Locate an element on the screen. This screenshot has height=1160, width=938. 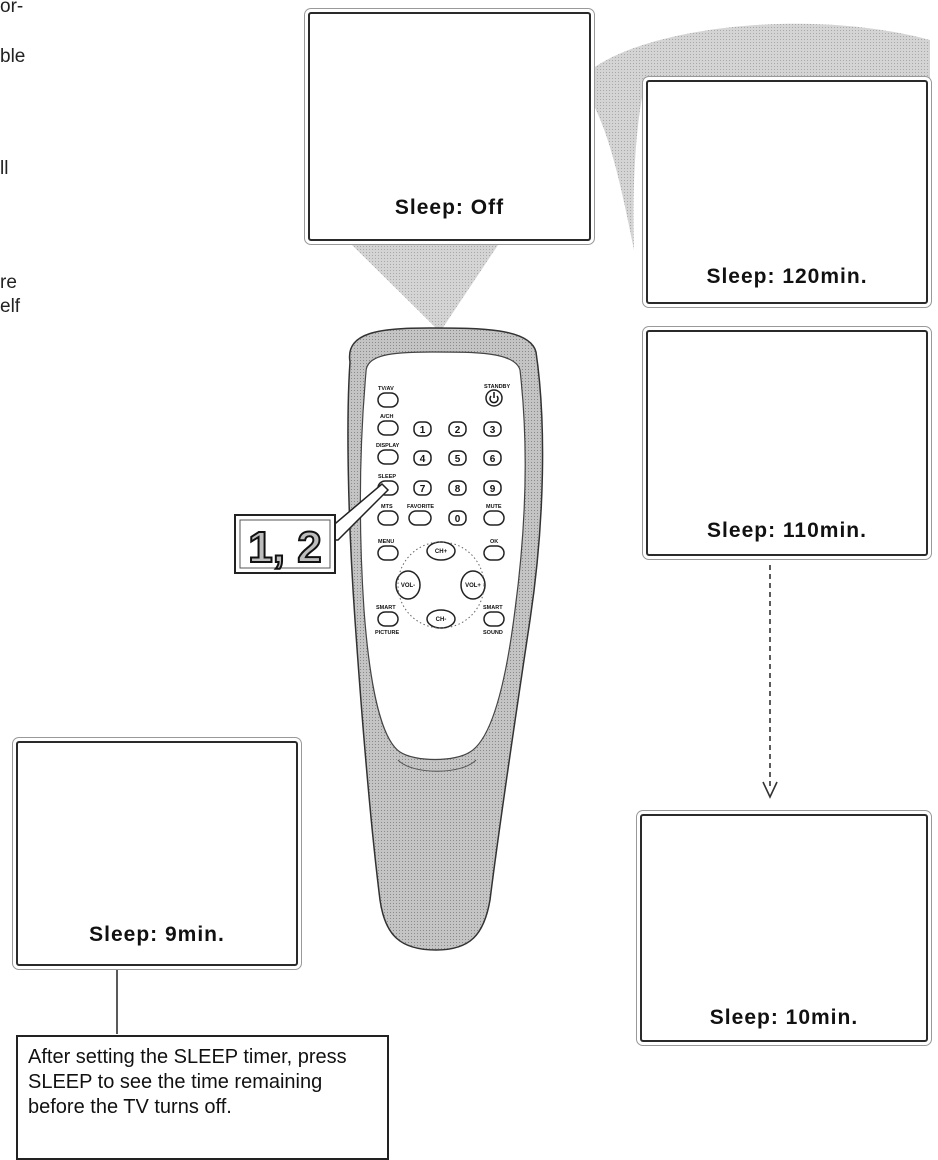
screen-label-10: Sleep: 10min. is located at coordinates (784, 1017).